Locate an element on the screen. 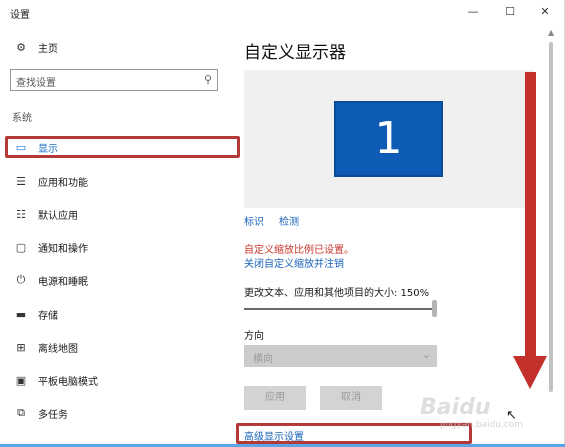 The height and width of the screenshot is (447, 565). custom-scale-off-link: 关闭自定义缩放并注销 is located at coordinates (294, 262).